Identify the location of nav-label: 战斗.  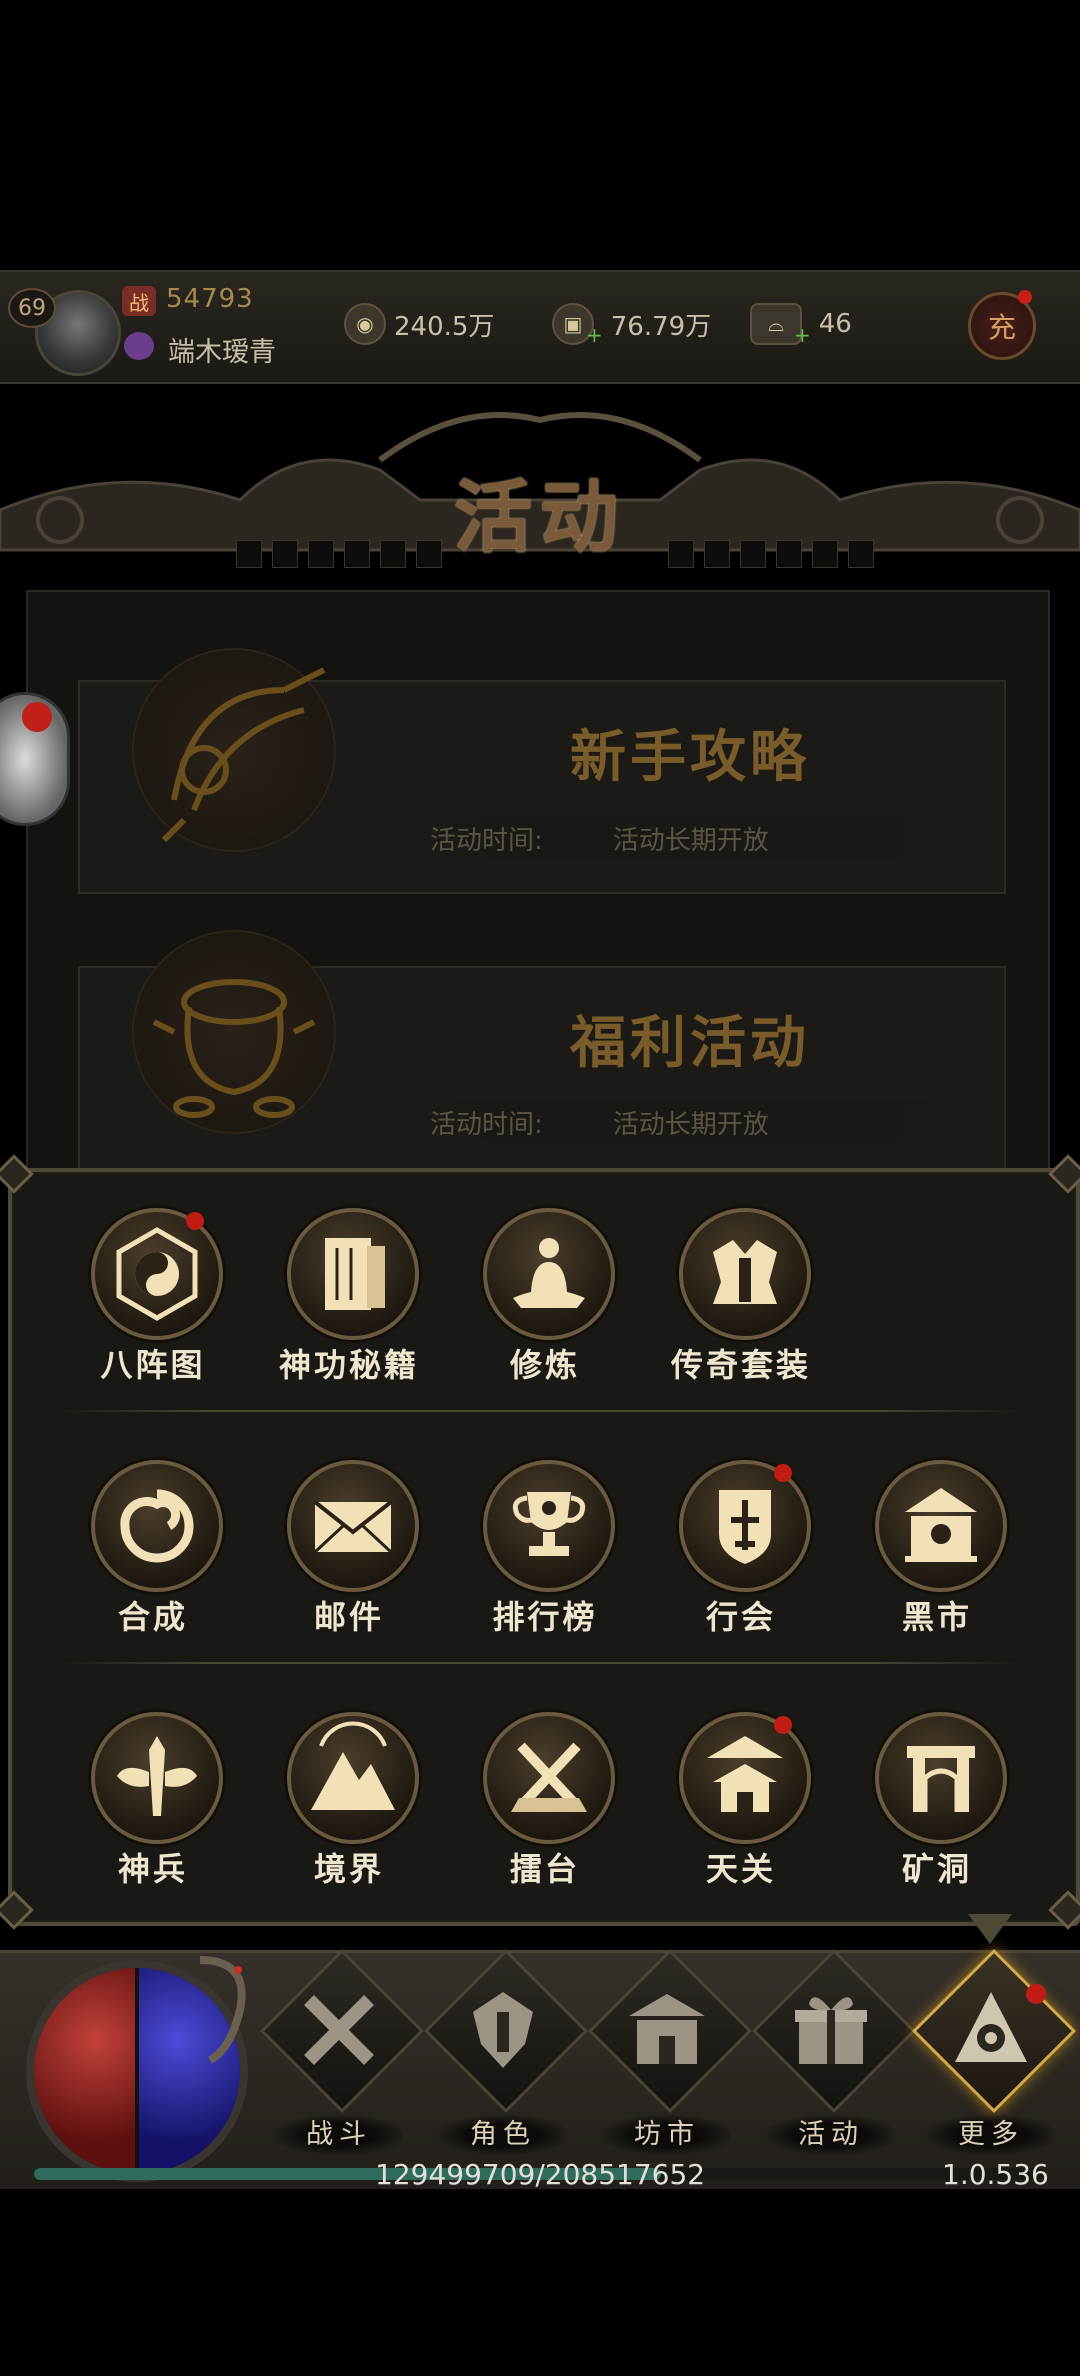
(339, 2135).